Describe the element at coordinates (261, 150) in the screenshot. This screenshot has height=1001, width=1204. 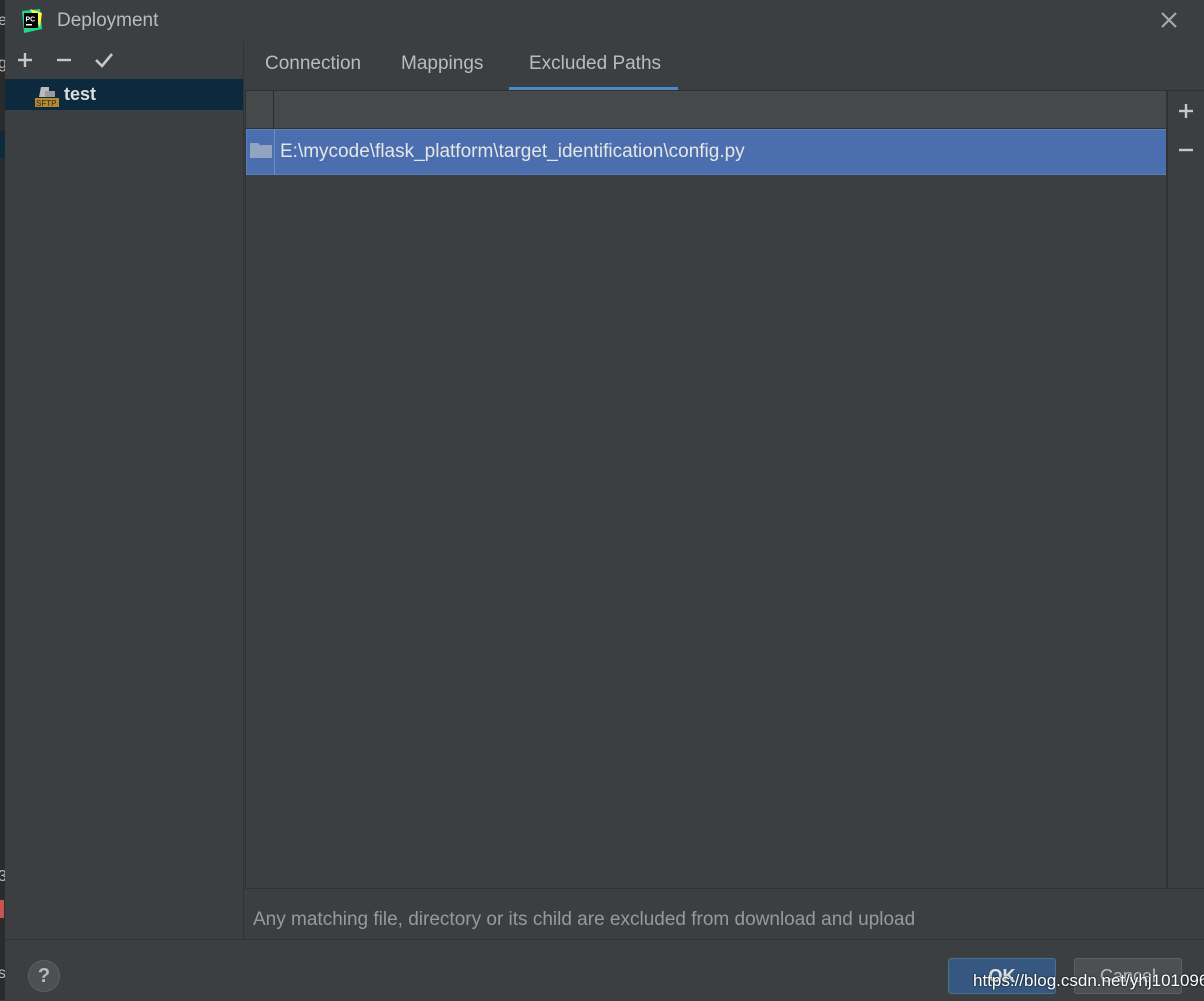
I see `folder-icon` at that location.